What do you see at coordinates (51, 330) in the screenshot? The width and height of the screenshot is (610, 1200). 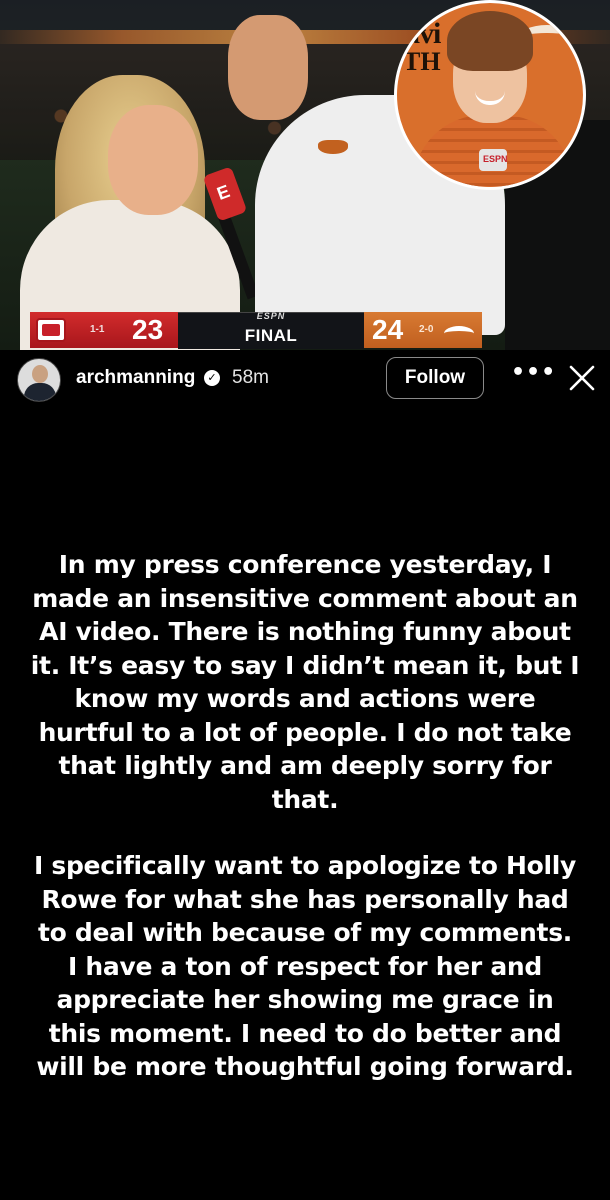 I see `ohio-state-logo-icon` at bounding box center [51, 330].